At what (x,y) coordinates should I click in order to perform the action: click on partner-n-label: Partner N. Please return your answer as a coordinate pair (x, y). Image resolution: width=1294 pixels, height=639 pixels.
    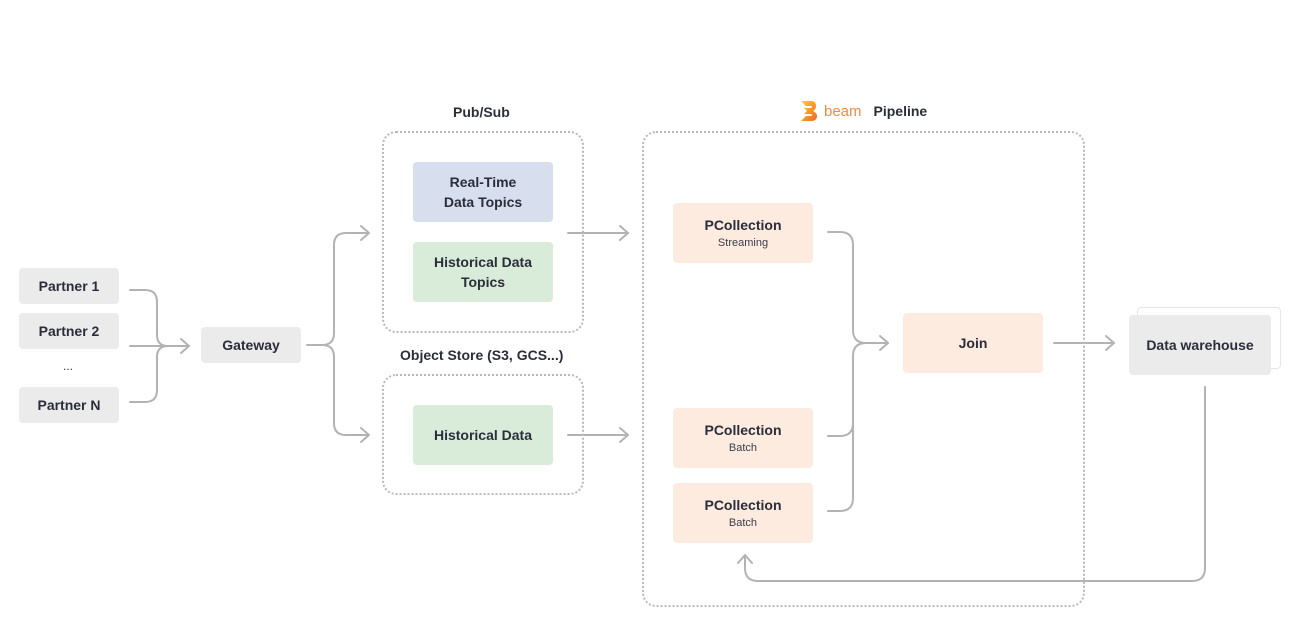
    Looking at the image, I should click on (69, 405).